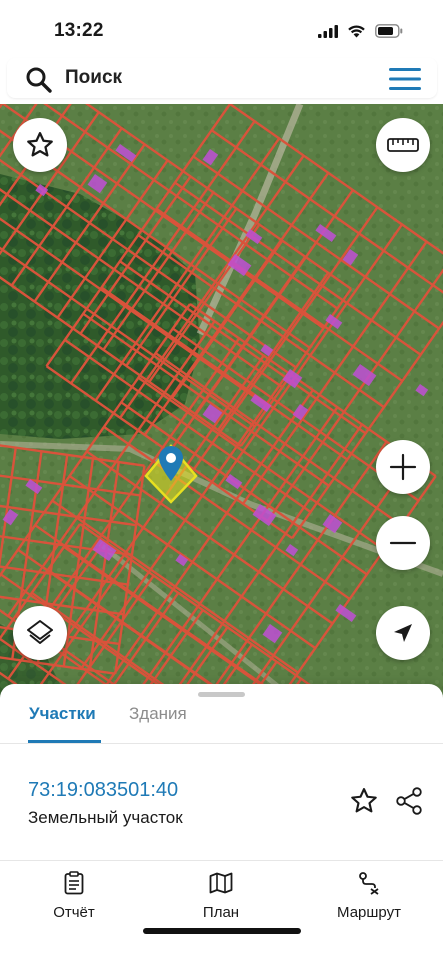 The image size is (443, 960). I want to click on share-icon, so click(409, 803).